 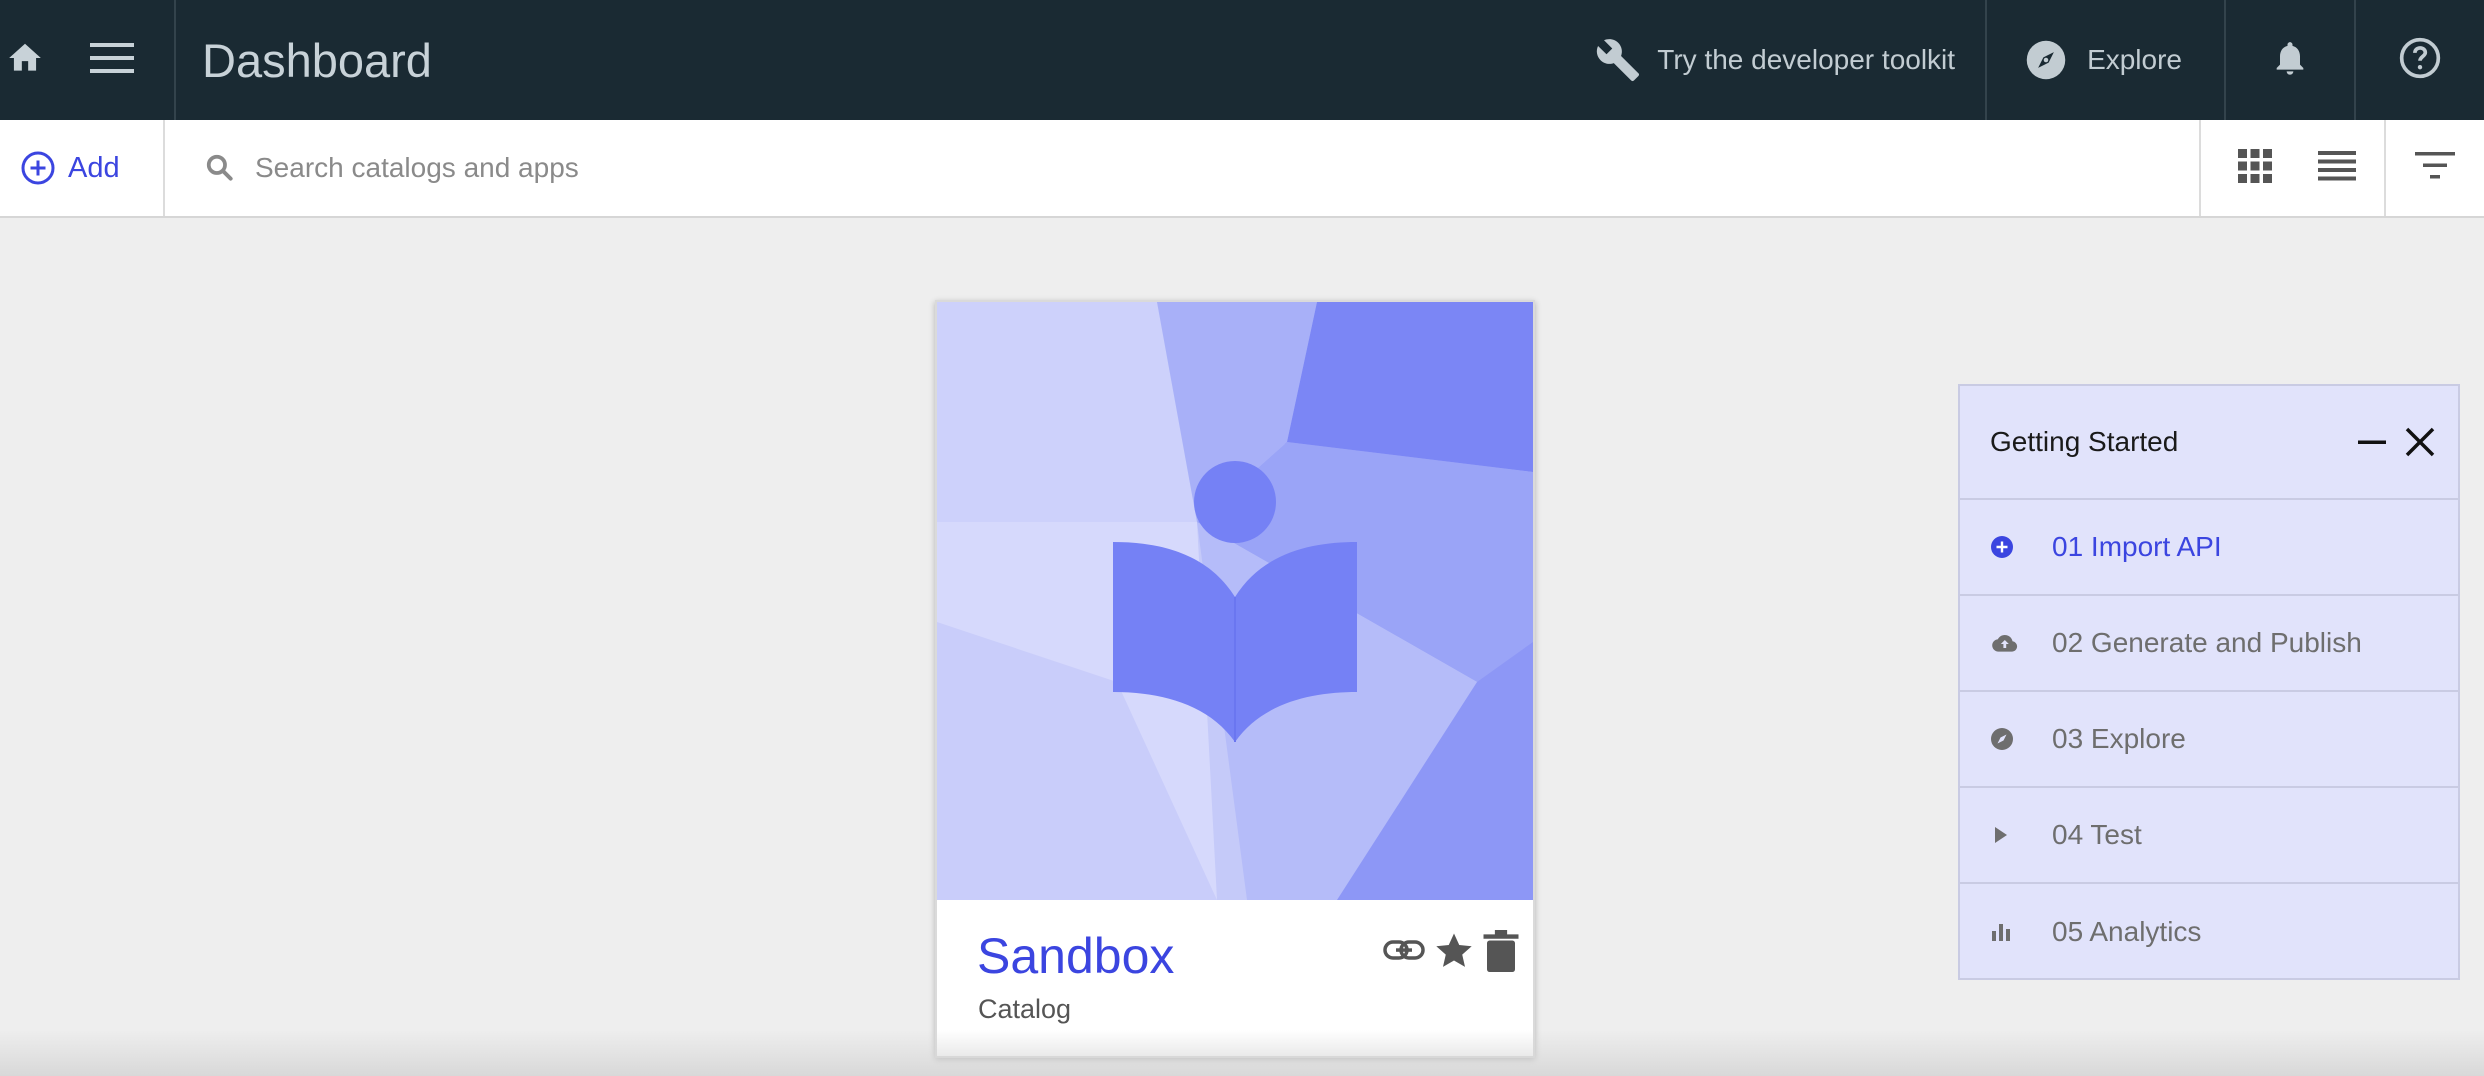 I want to click on filter-button, so click(x=2434, y=168).